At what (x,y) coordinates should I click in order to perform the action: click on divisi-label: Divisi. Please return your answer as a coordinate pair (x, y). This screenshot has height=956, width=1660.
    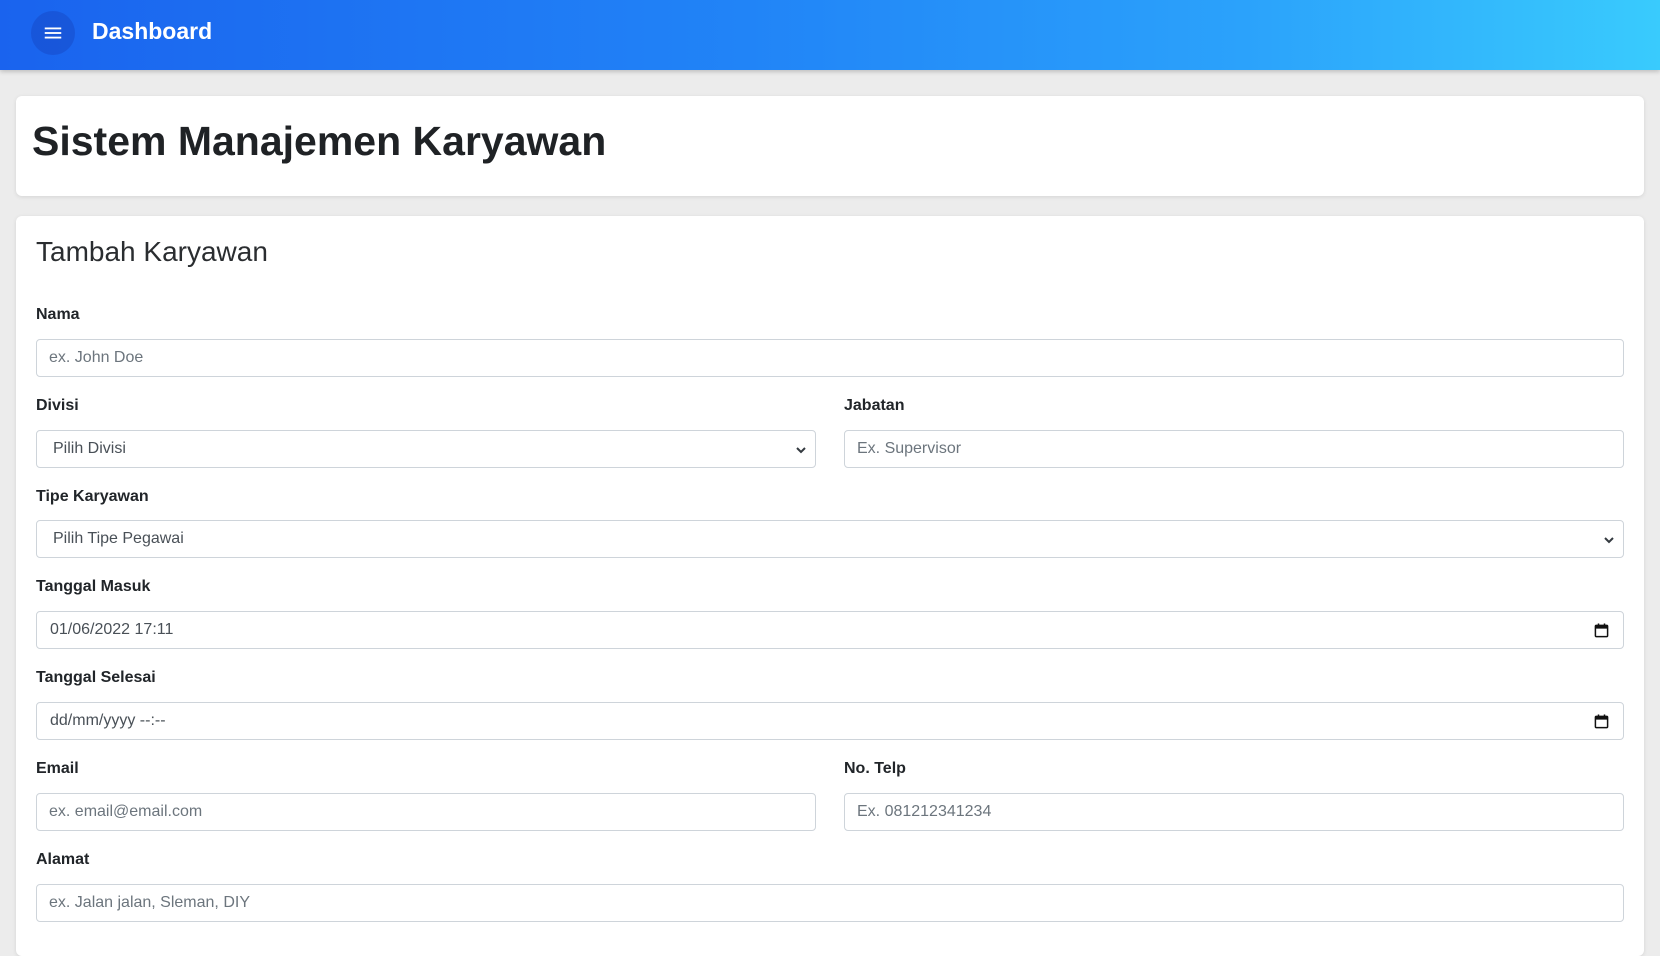
    Looking at the image, I should click on (57, 405).